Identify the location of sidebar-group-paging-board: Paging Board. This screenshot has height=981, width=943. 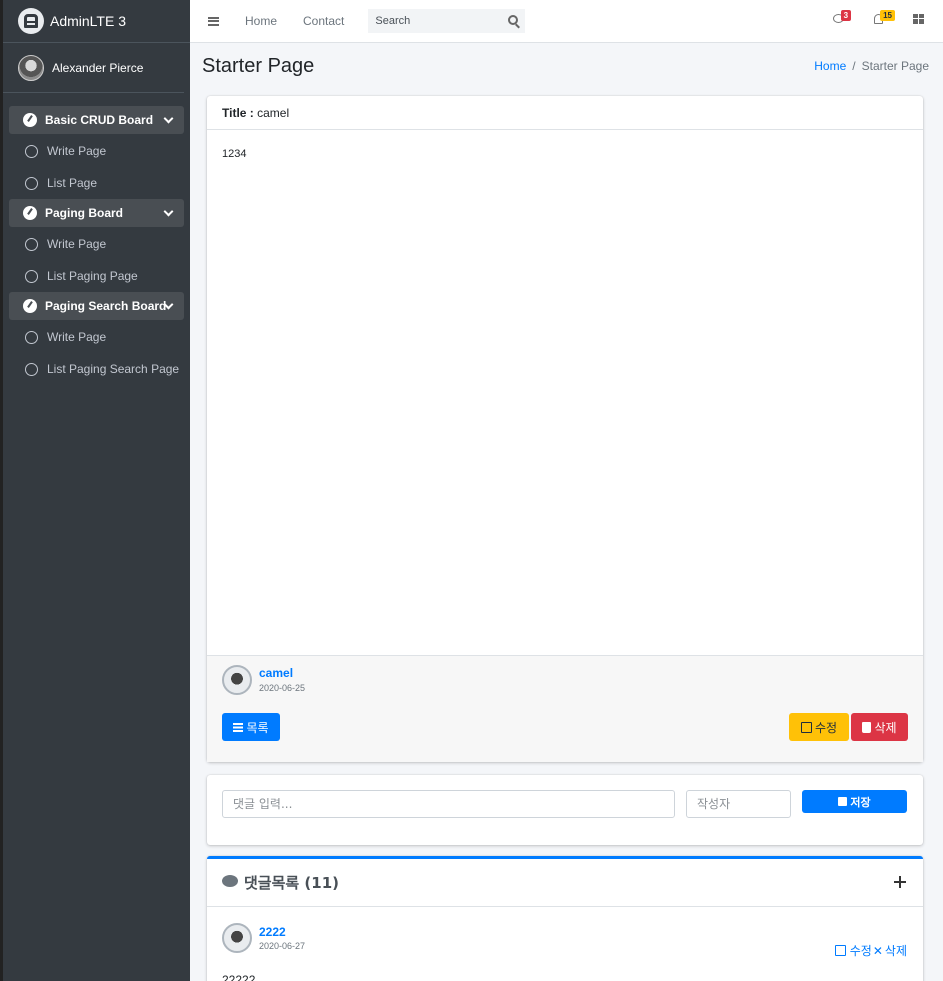
(96, 213).